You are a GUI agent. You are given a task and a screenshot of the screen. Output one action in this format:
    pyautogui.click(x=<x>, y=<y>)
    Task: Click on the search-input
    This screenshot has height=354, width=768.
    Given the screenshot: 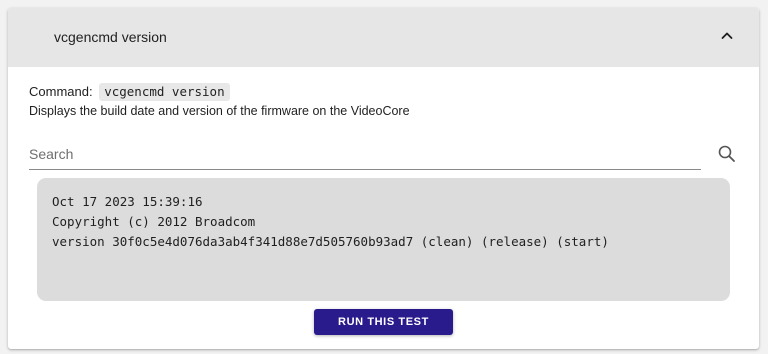 What is the action you would take?
    pyautogui.click(x=365, y=154)
    